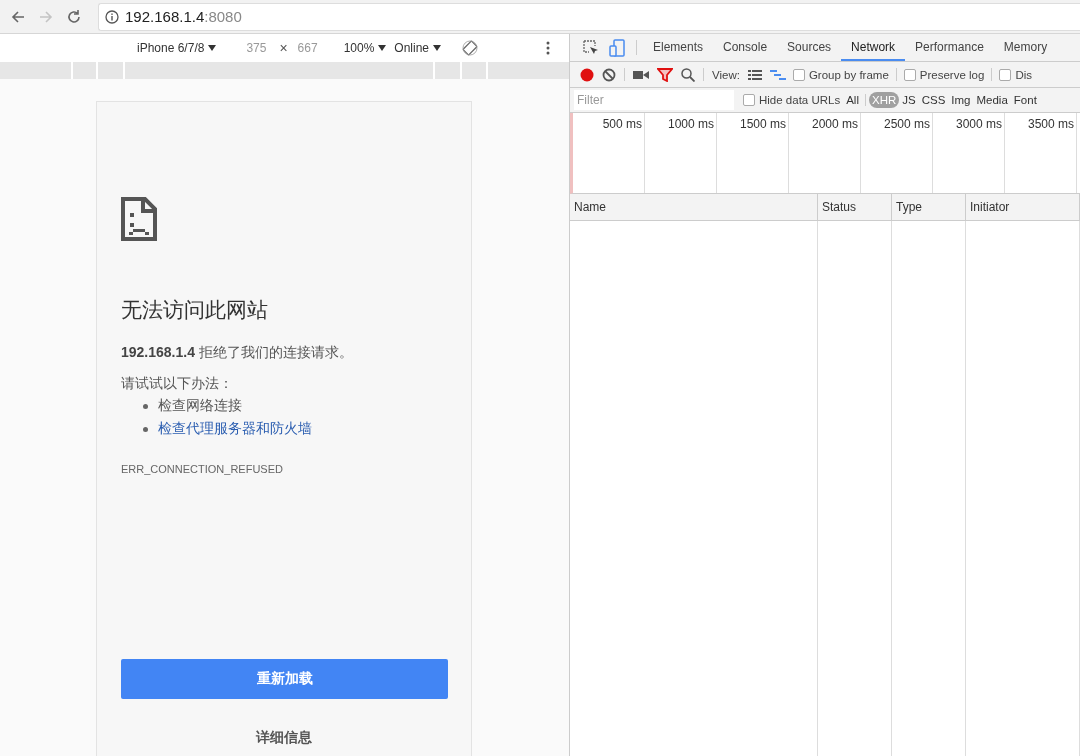 This screenshot has width=1080, height=756. What do you see at coordinates (992, 100) in the screenshot?
I see `type-filter-button: Media` at bounding box center [992, 100].